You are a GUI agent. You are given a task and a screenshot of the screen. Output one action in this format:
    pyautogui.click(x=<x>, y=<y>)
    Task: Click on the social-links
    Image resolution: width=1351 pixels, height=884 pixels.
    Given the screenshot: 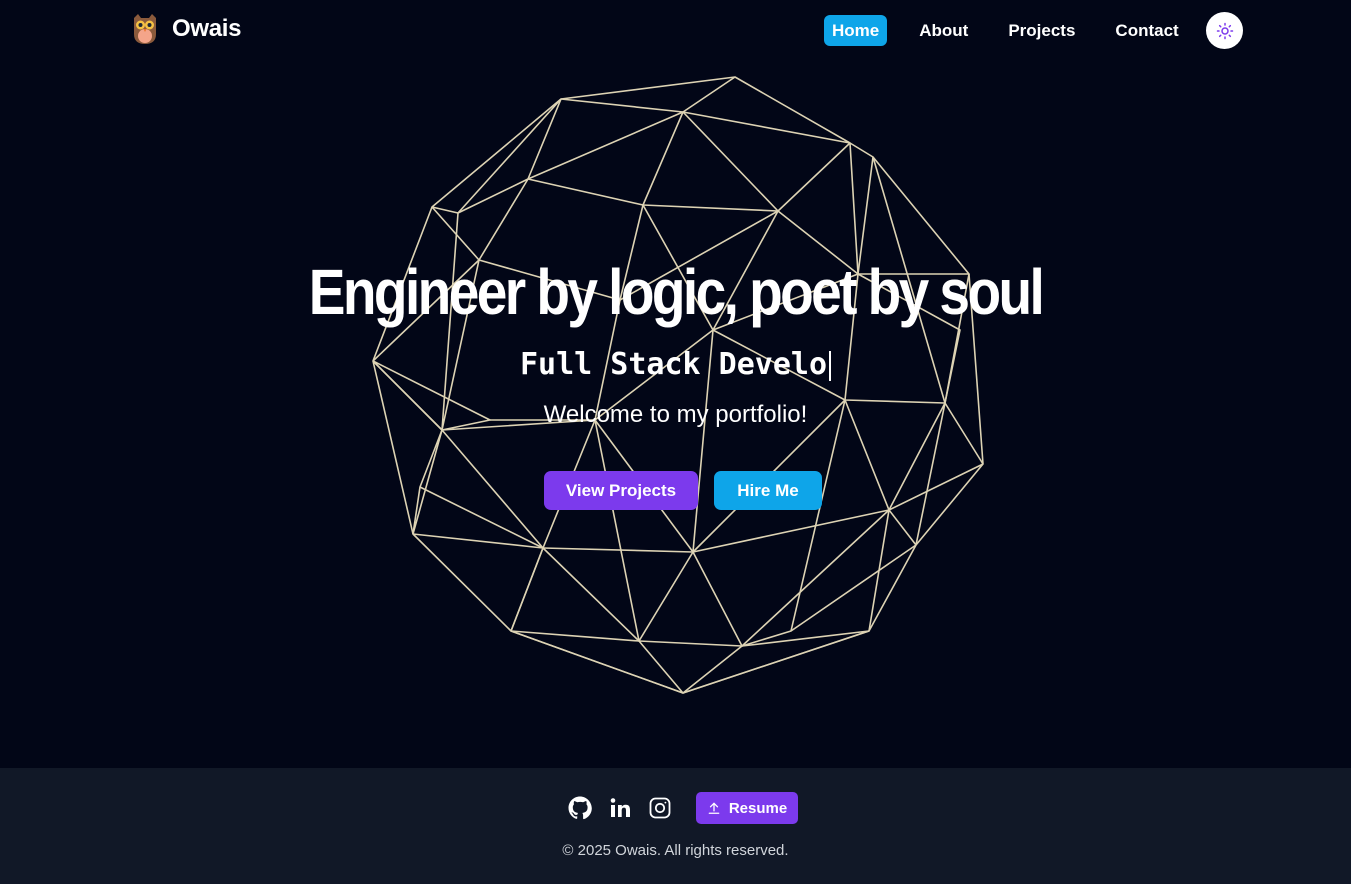 What is the action you would take?
    pyautogui.click(x=675, y=808)
    